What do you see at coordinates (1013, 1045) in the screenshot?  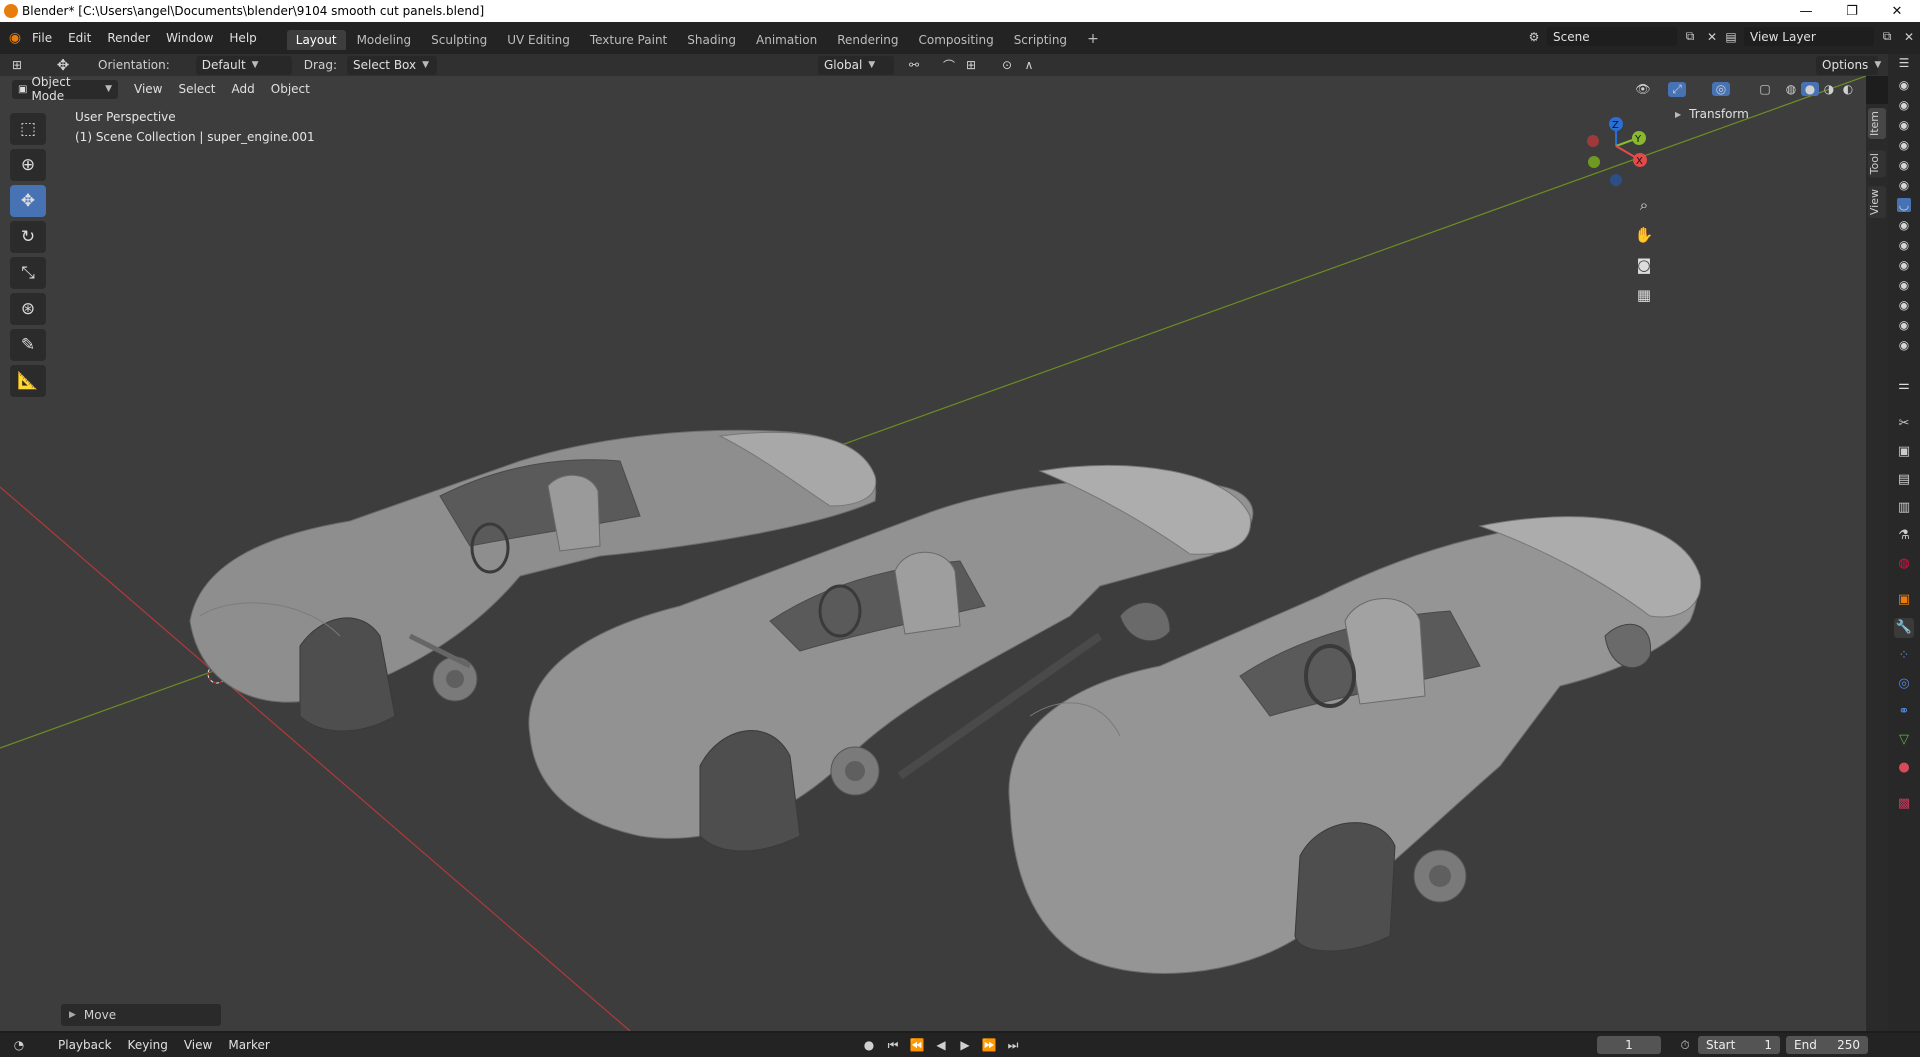 I see `jump-end-icon: ⏭` at bounding box center [1013, 1045].